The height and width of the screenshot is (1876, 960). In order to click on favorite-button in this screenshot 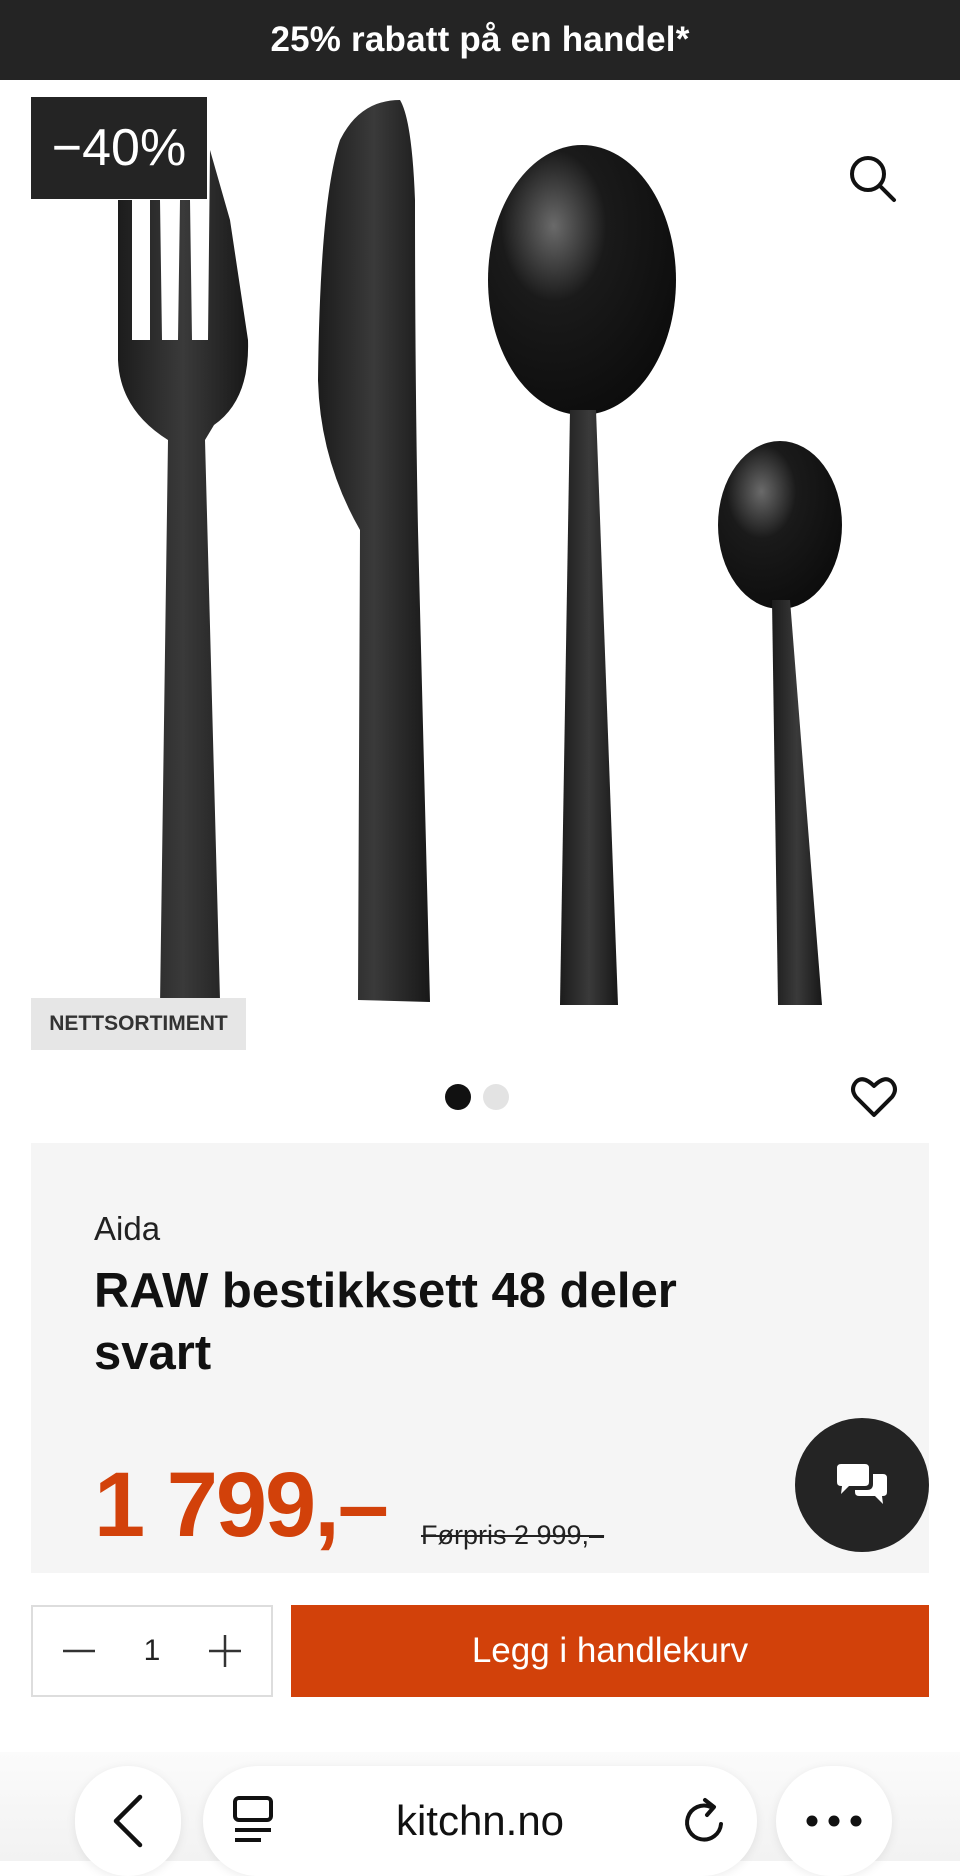, I will do `click(874, 1097)`.